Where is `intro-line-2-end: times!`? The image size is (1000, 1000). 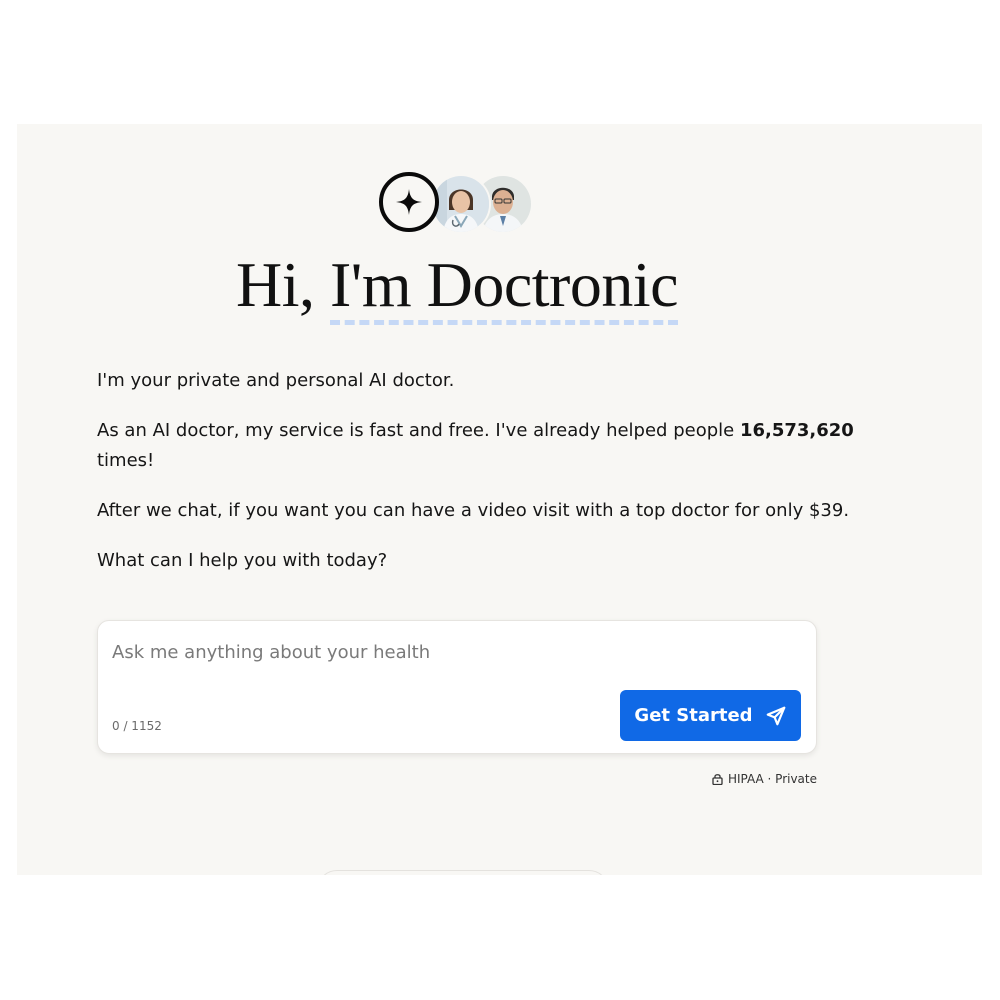
intro-line-2-end: times! is located at coordinates (126, 460).